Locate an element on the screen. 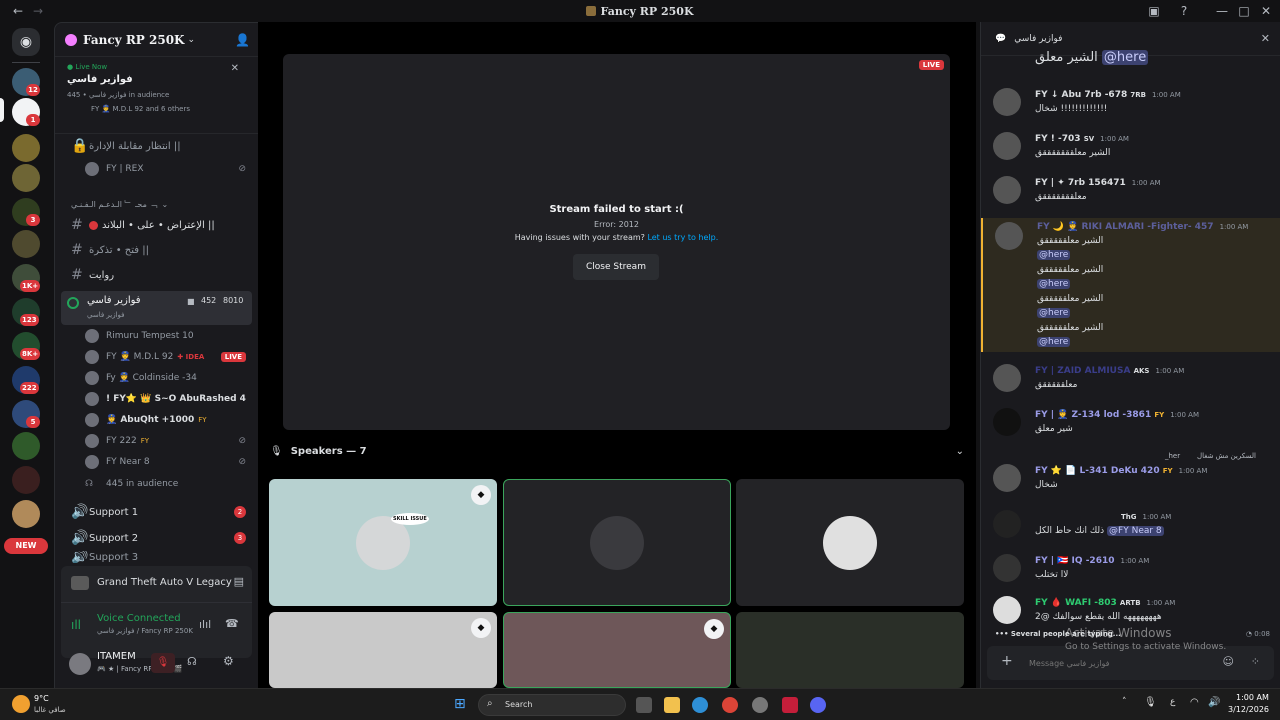 This screenshot has height=720, width=1280. add-attachment-icon: + is located at coordinates (1007, 661).